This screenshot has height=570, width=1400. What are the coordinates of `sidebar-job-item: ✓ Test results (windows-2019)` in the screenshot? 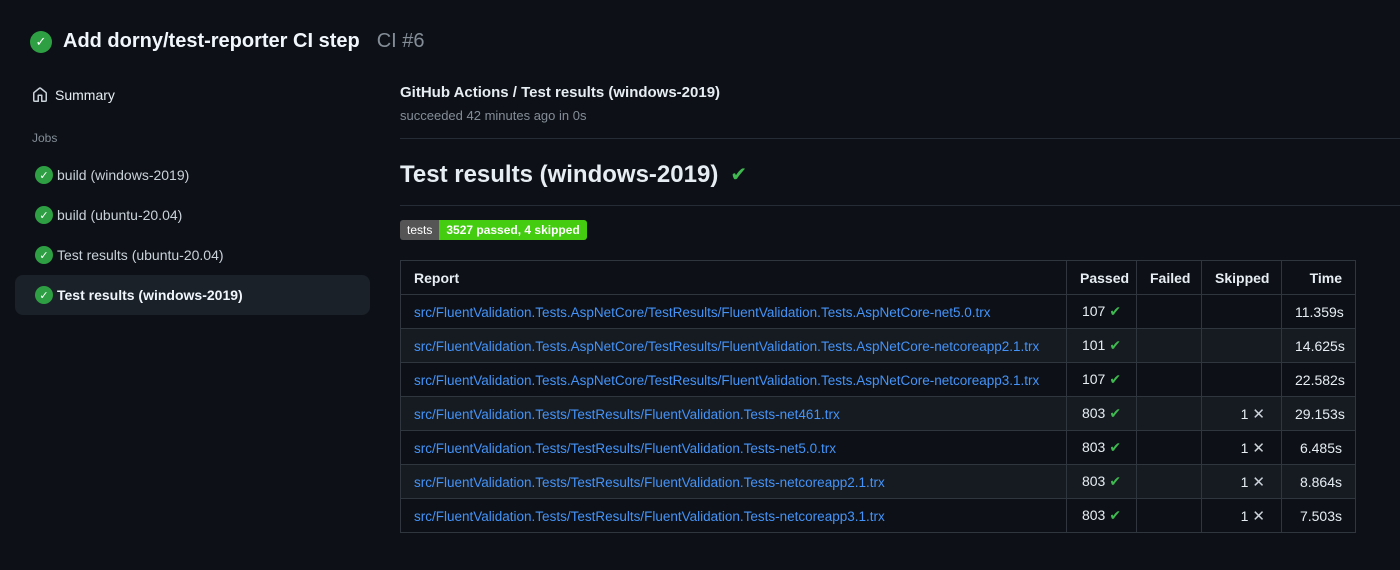 It's located at (192, 295).